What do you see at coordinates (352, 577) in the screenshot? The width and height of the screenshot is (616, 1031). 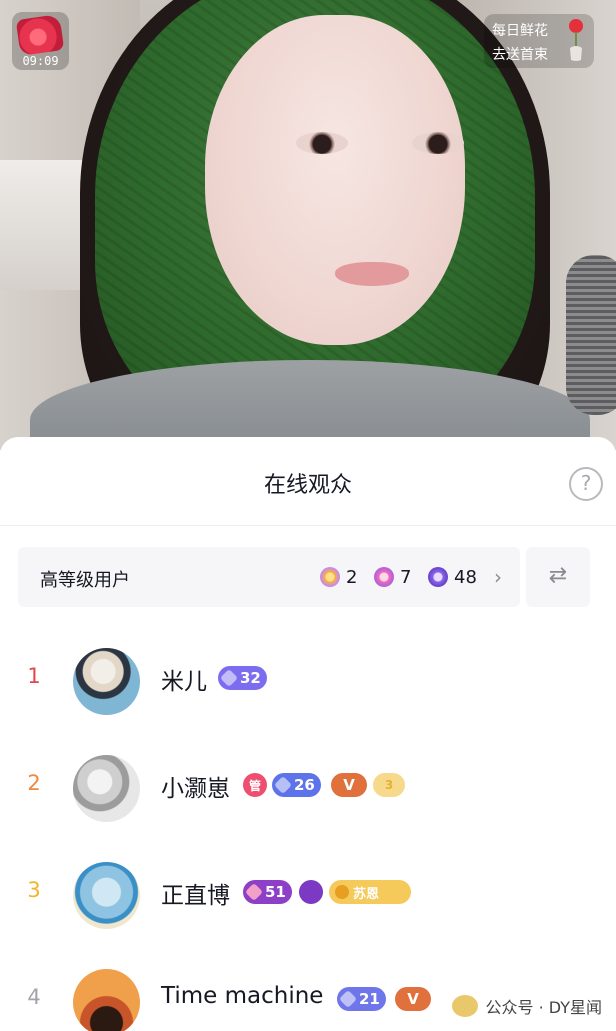 I see `crown-count: 2` at bounding box center [352, 577].